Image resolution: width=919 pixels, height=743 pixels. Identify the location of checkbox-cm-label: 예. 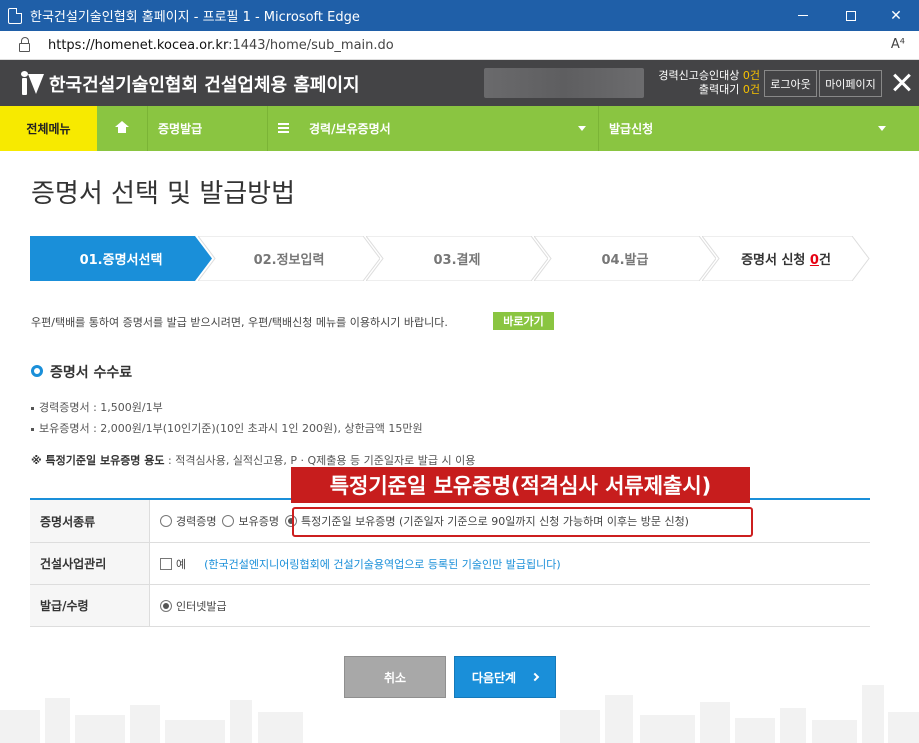
(181, 564).